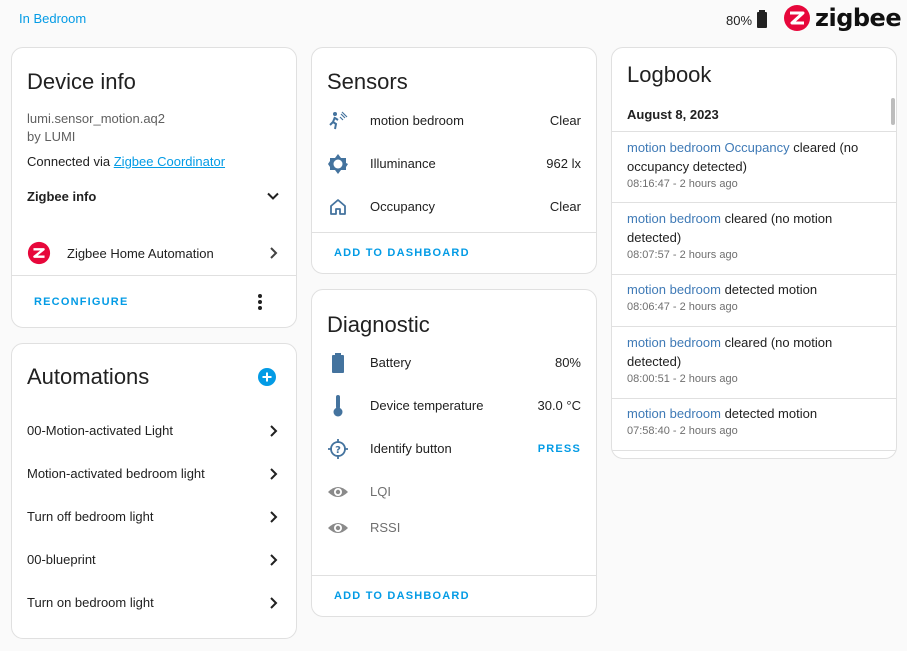 The image size is (907, 651). I want to click on automation-item: 00-blueprint, so click(154, 559).